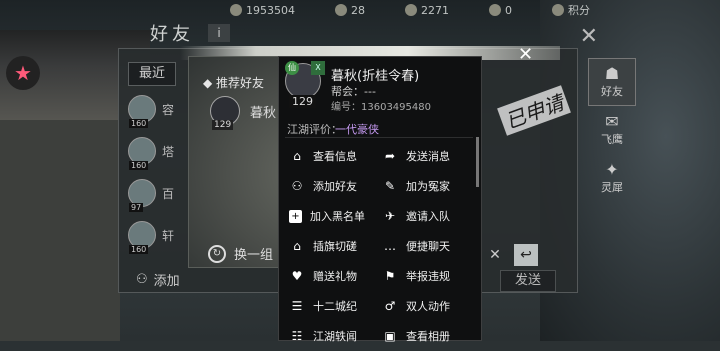 The height and width of the screenshot is (351, 720). I want to click on album-icon: ▣, so click(390, 336).